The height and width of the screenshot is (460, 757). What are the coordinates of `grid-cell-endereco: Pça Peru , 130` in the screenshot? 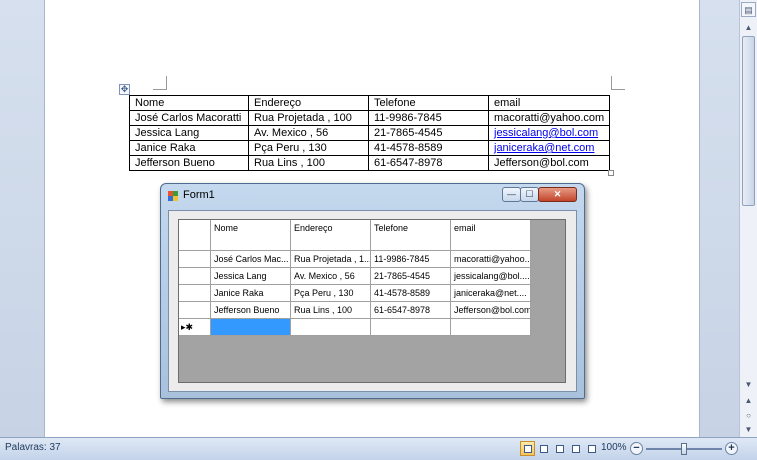 It's located at (331, 293).